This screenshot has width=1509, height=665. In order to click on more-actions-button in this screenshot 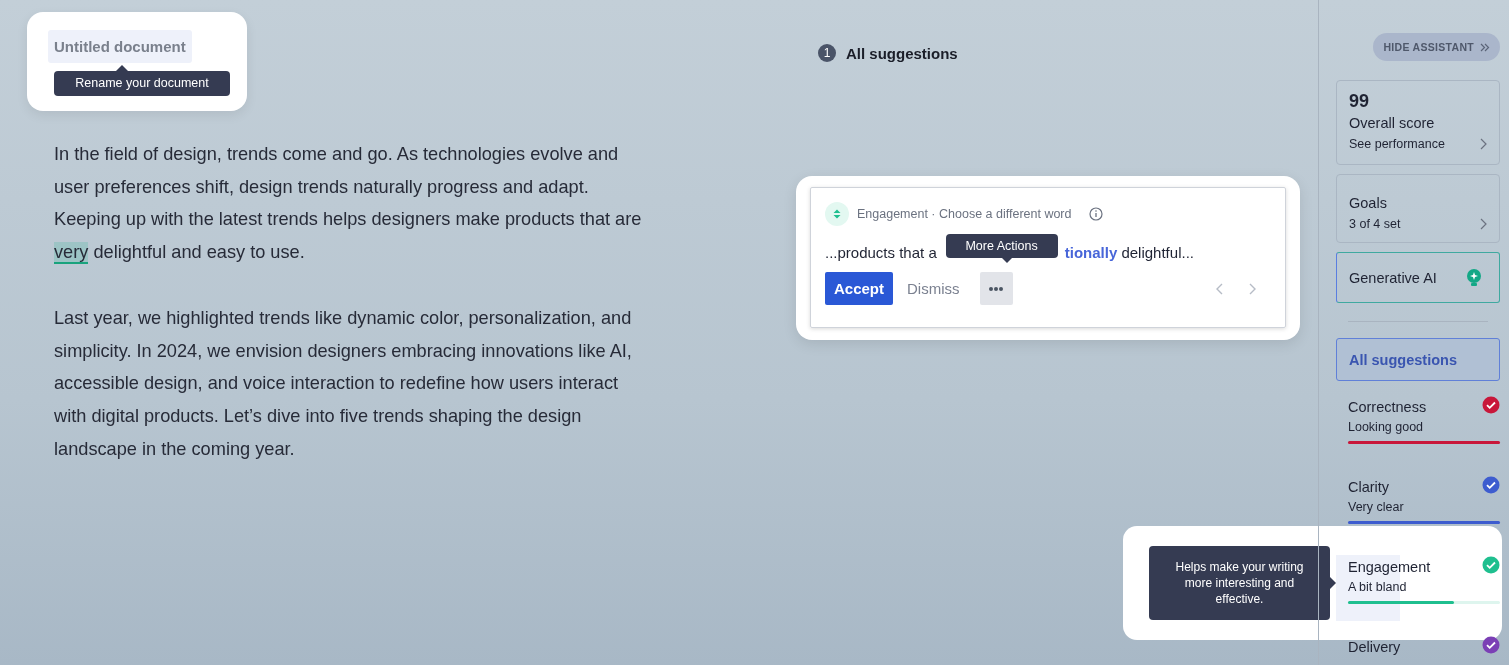, I will do `click(996, 288)`.